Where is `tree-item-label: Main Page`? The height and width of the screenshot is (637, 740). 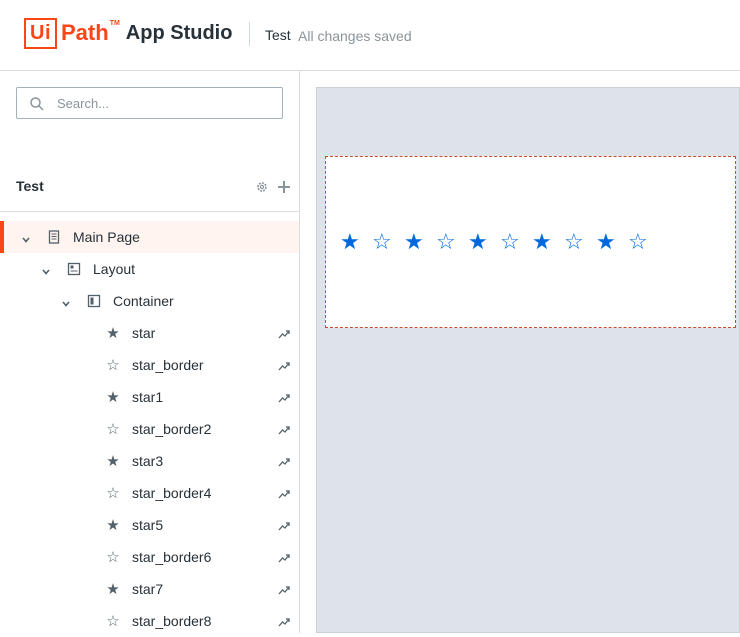
tree-item-label: Main Page is located at coordinates (106, 237).